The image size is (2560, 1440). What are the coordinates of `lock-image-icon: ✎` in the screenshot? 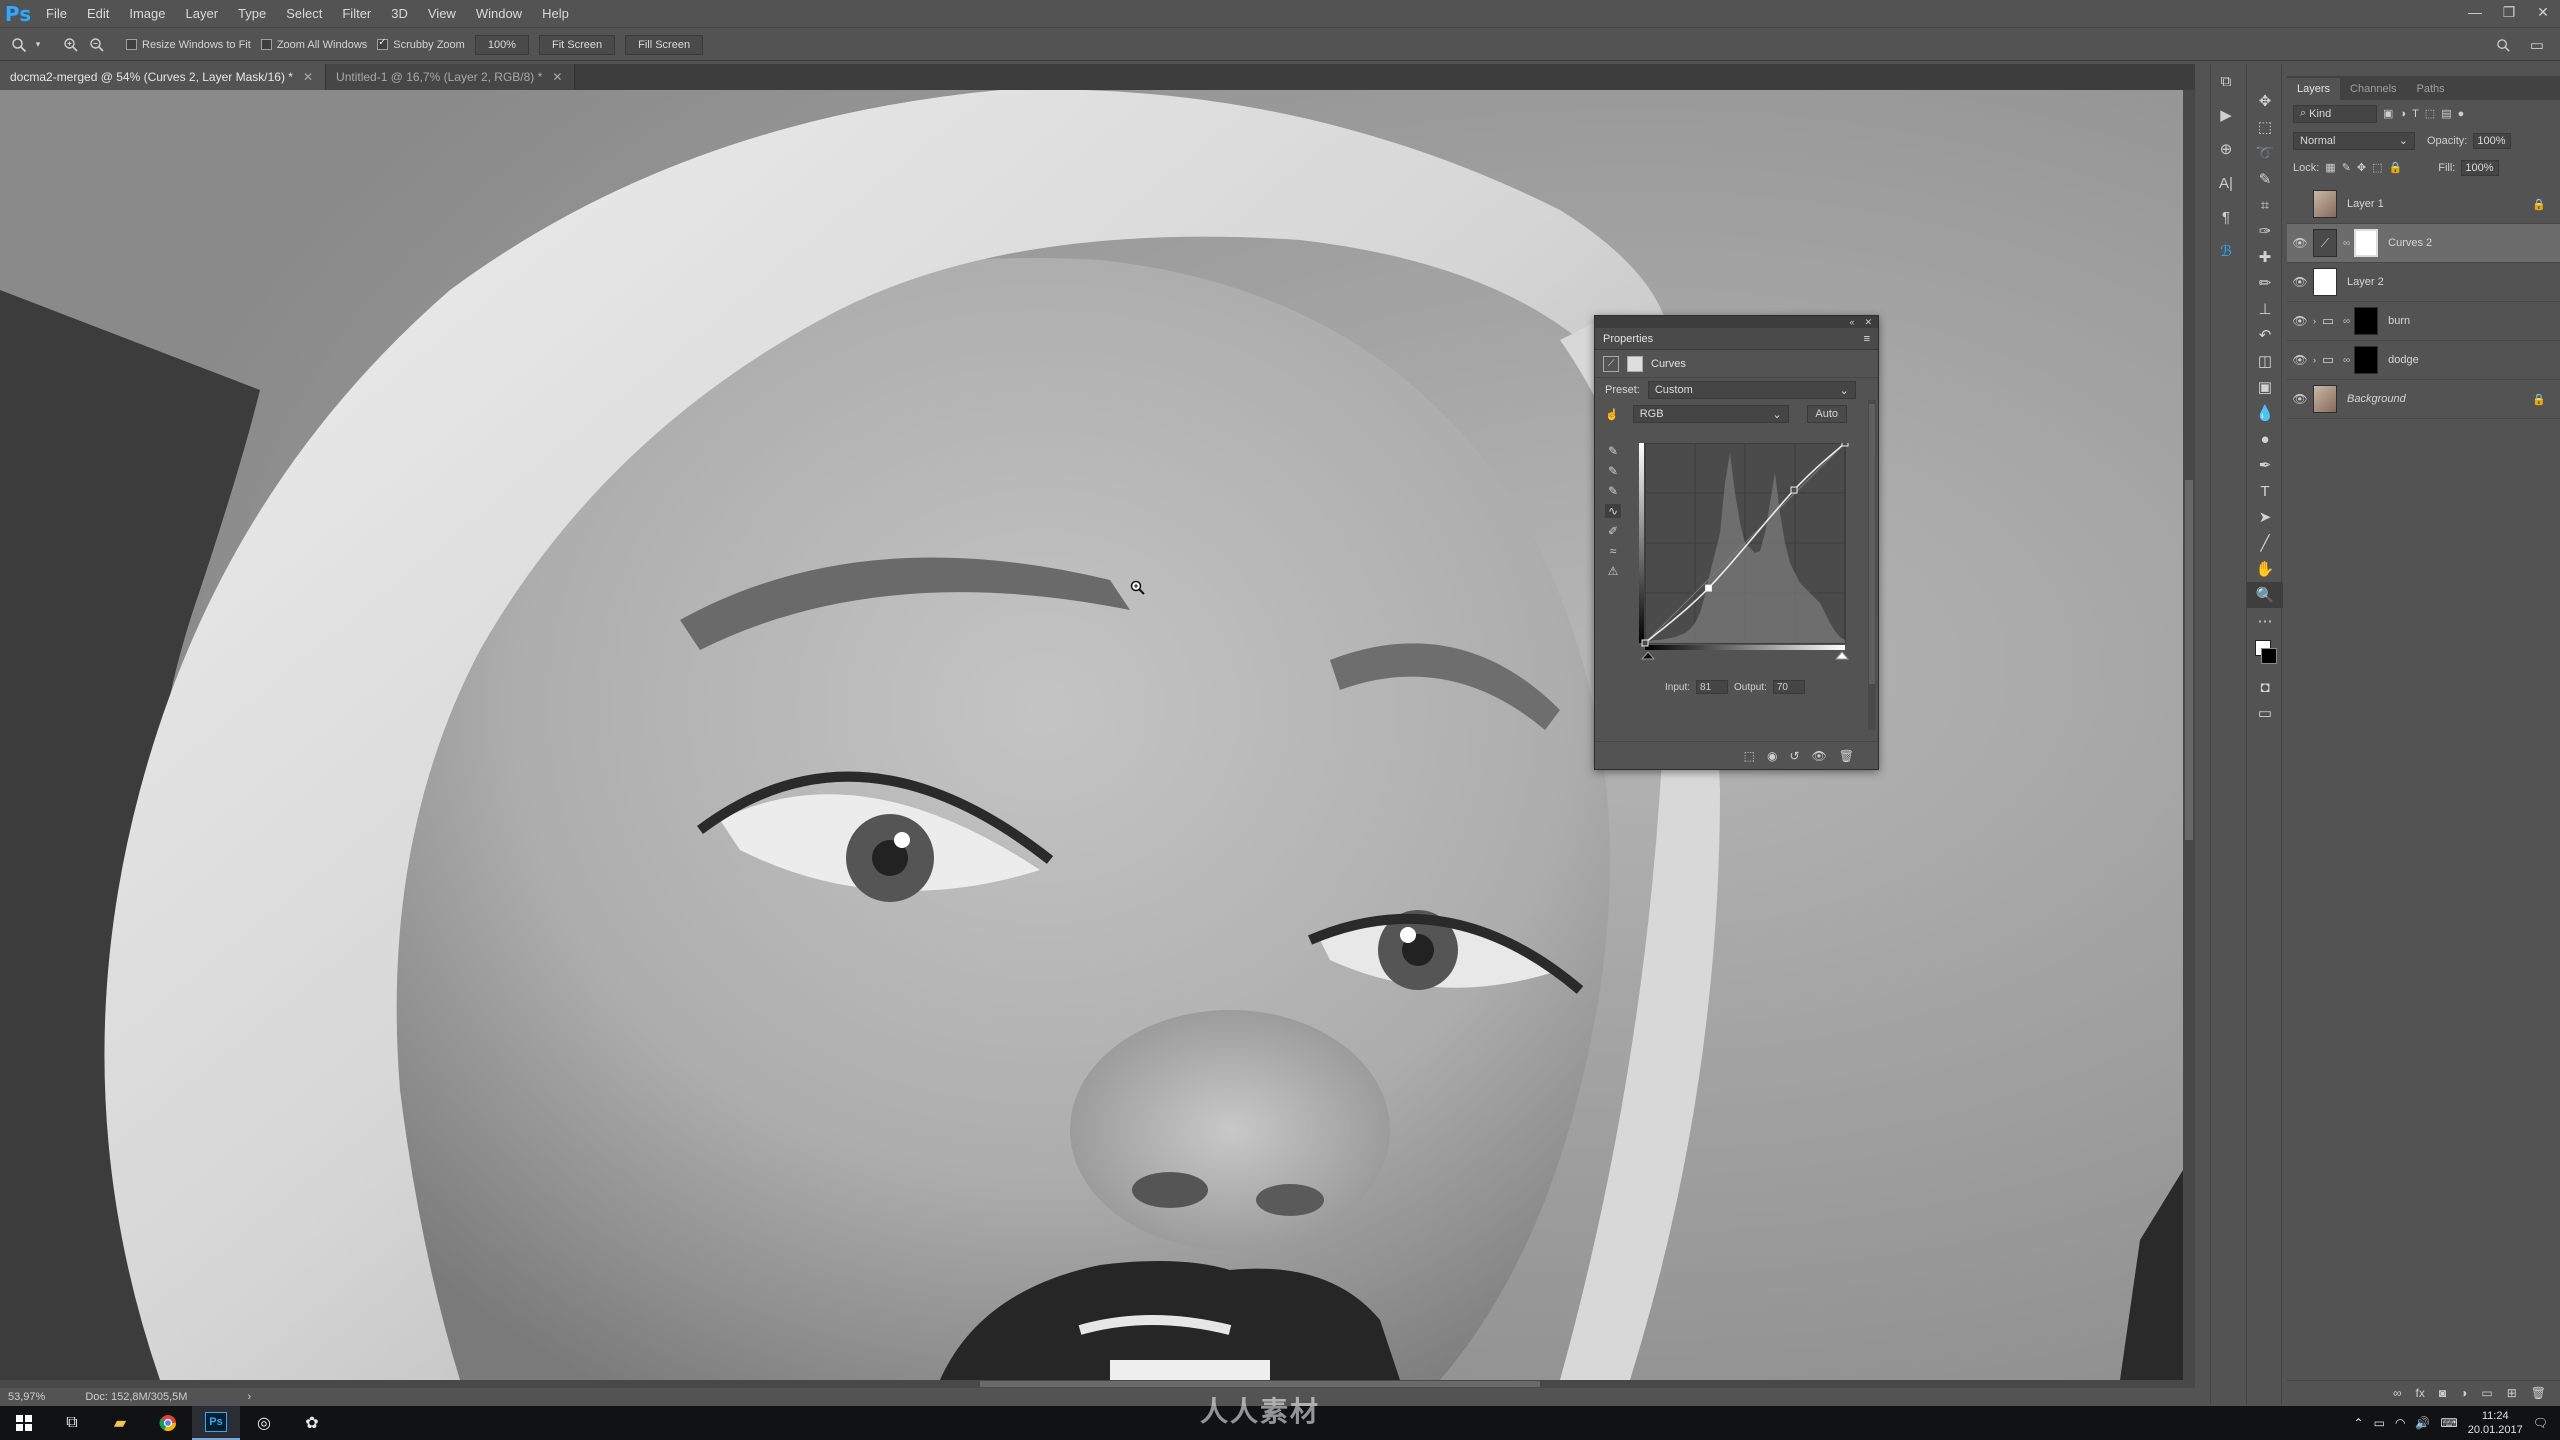 It's located at (2346, 167).